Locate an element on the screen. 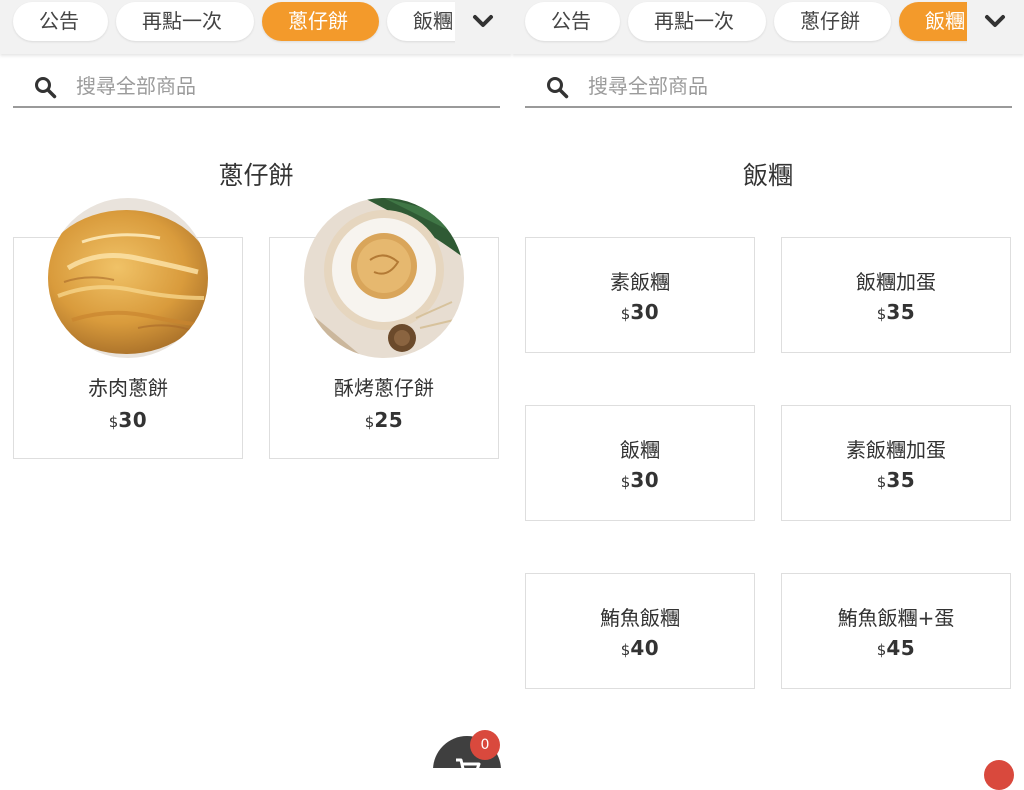  product-price: $40 is located at coordinates (640, 648).